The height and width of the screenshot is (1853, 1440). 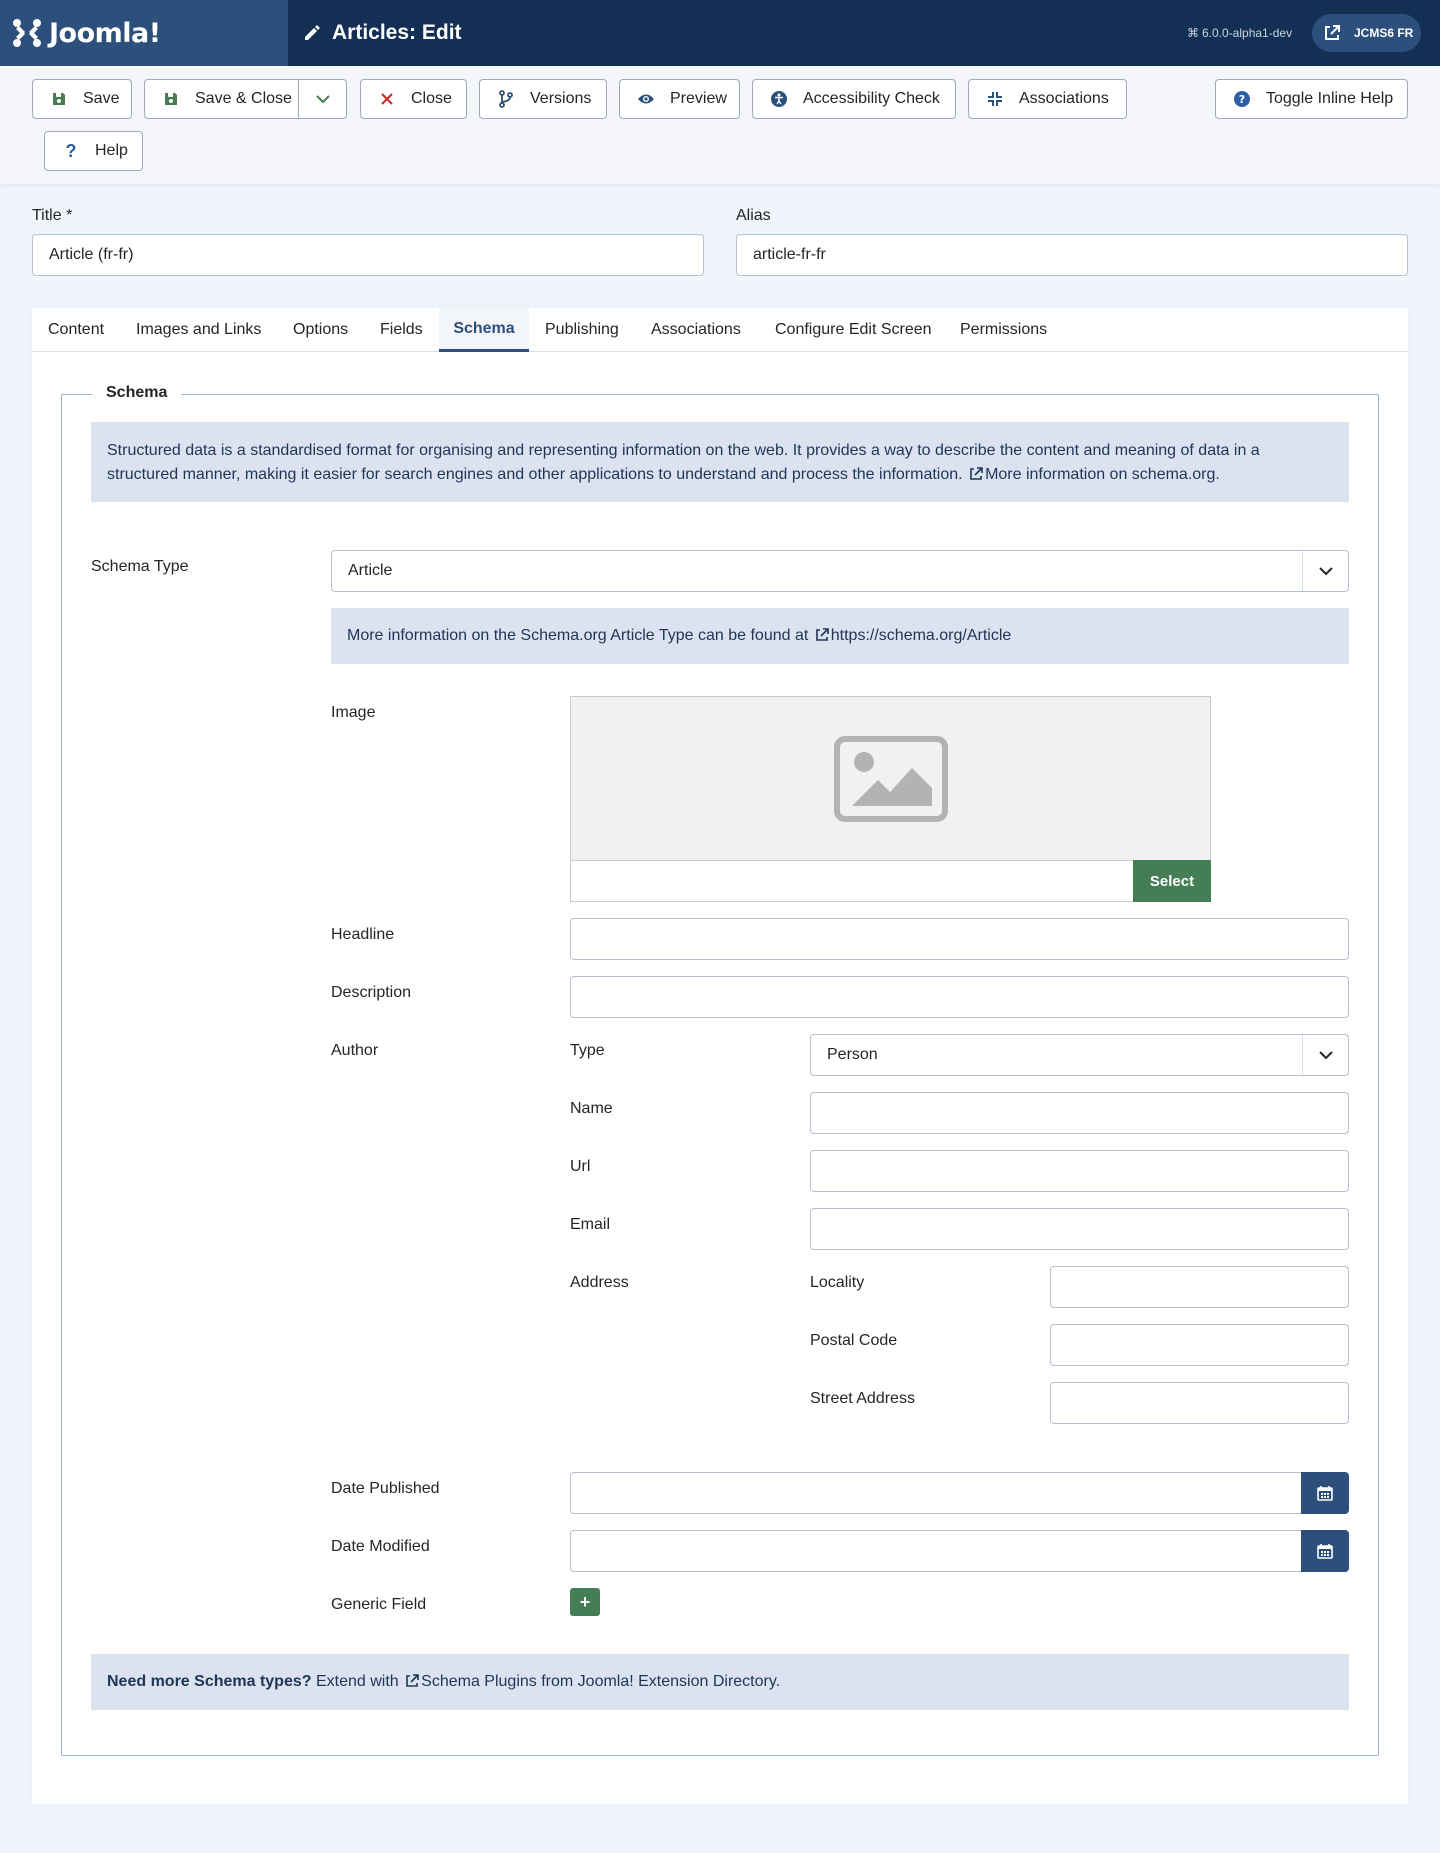 I want to click on image-preview, so click(x=890, y=778).